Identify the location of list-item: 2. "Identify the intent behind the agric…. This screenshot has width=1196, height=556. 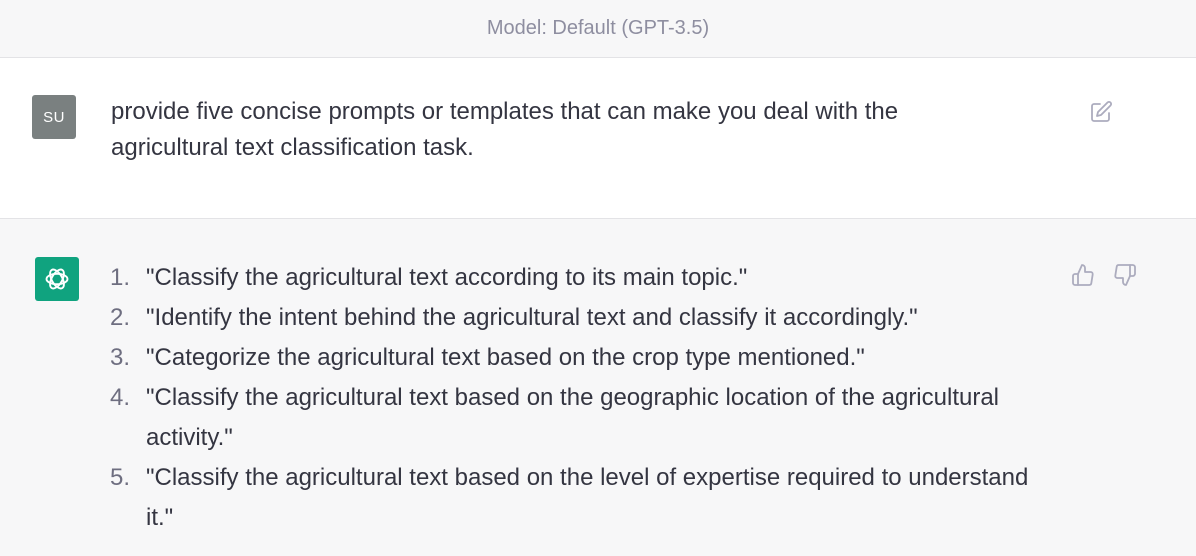
(585, 318).